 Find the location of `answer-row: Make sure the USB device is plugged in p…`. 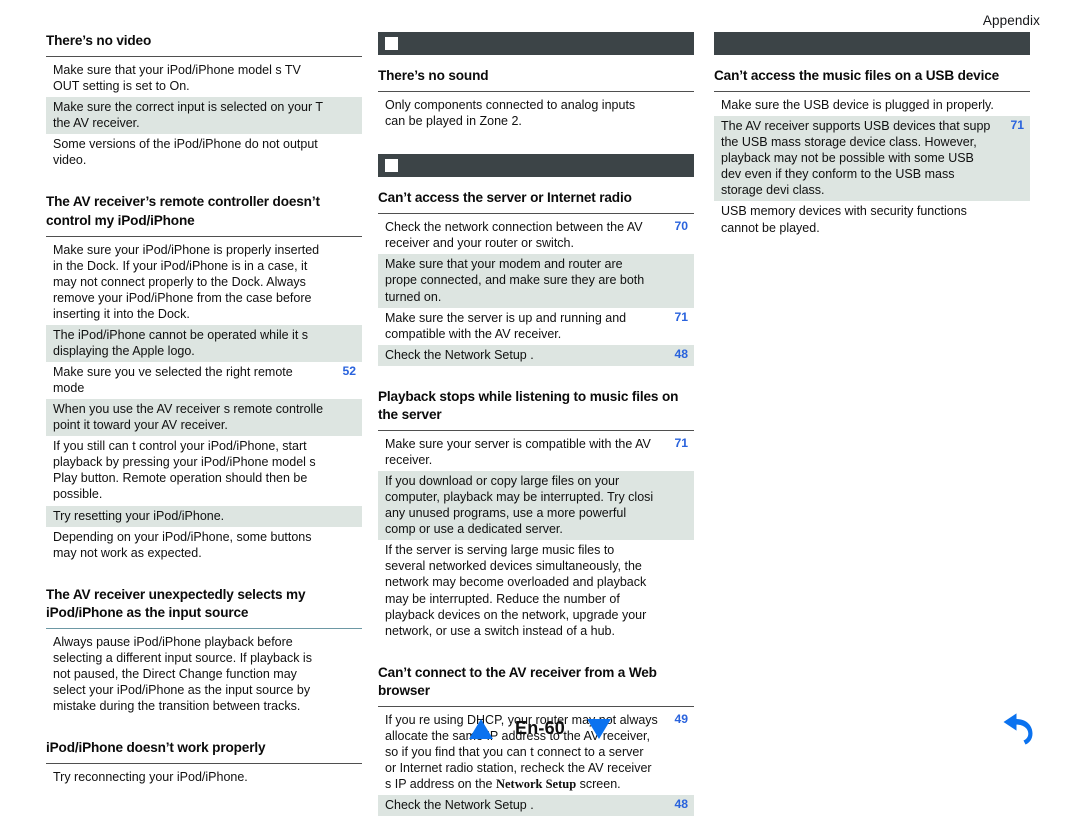

answer-row: Make sure the USB device is plugged in p… is located at coordinates (872, 105).